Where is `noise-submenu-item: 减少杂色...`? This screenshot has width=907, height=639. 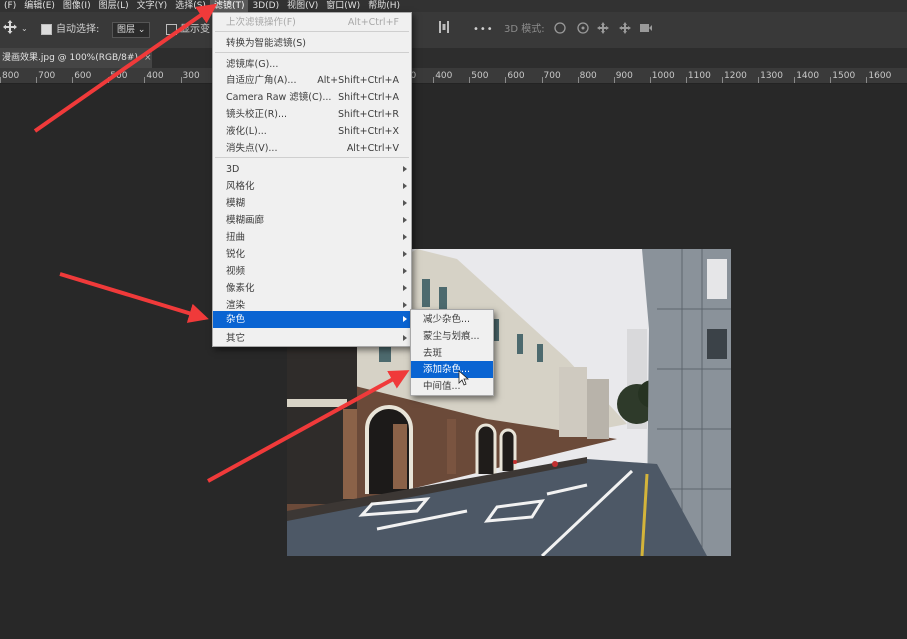 noise-submenu-item: 减少杂色... is located at coordinates (452, 319).